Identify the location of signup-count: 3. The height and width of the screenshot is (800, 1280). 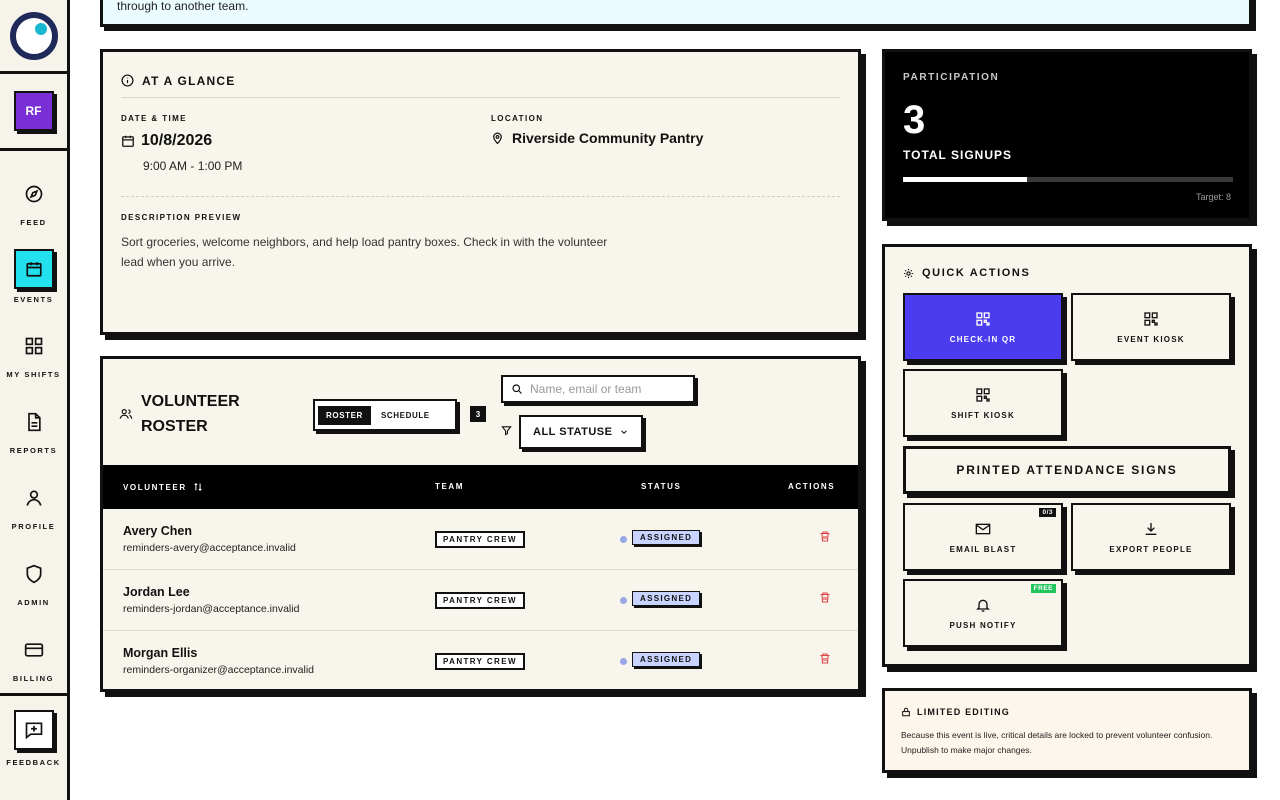
(914, 120).